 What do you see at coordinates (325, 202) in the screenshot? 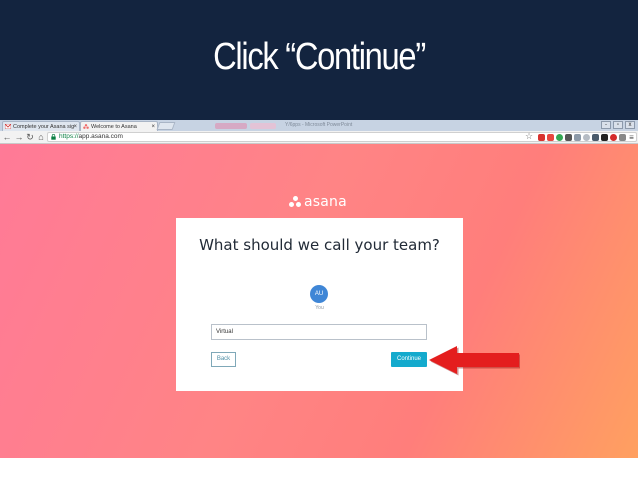
I see `asana-logo-text: asana` at bounding box center [325, 202].